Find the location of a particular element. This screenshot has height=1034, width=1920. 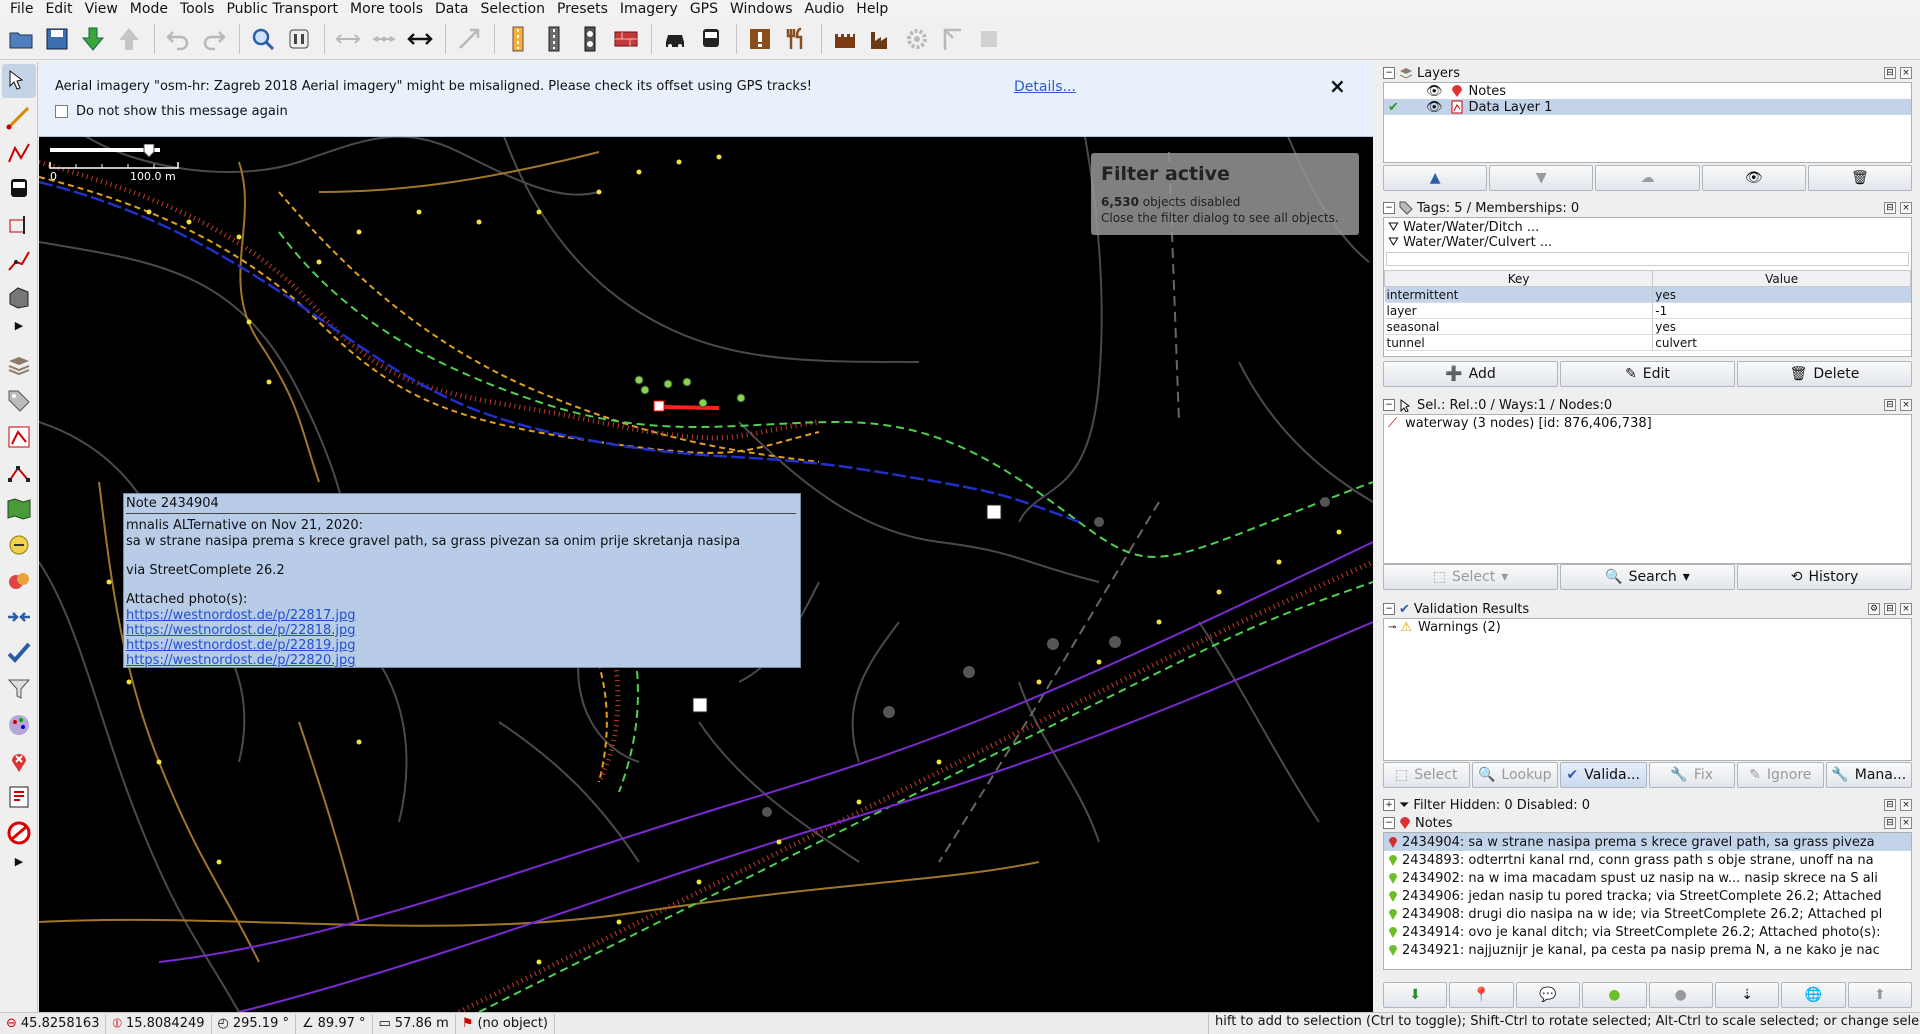

close-note-button: ● is located at coordinates (1614, 995).